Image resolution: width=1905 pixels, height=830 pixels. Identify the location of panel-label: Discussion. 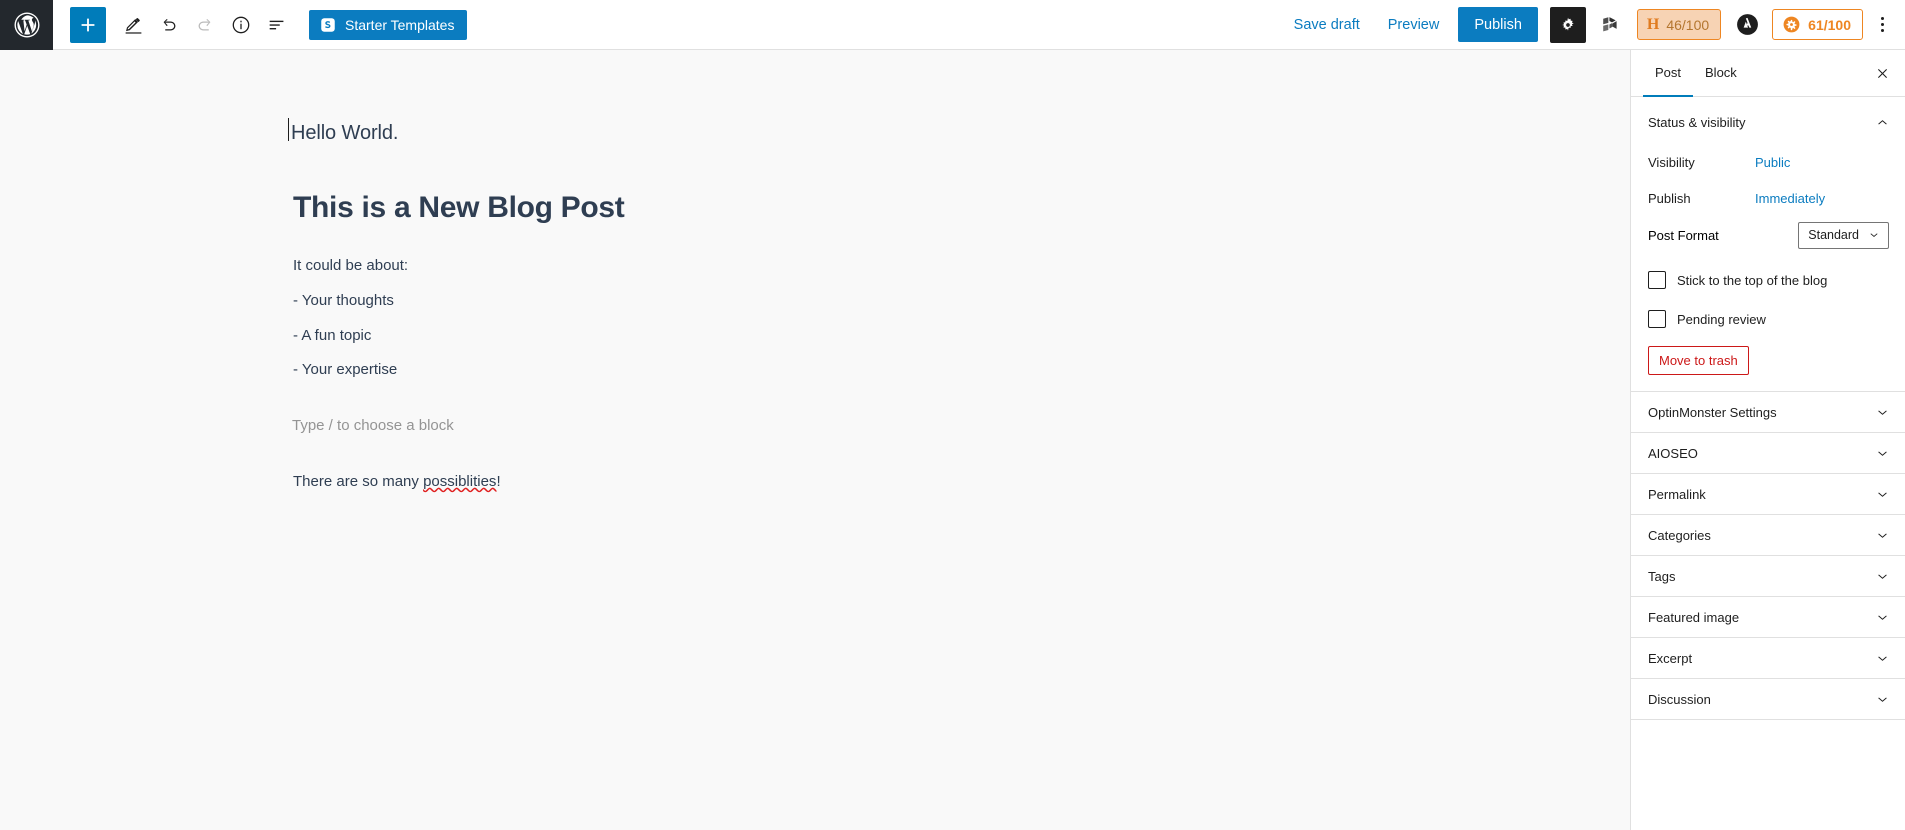
(1679, 699).